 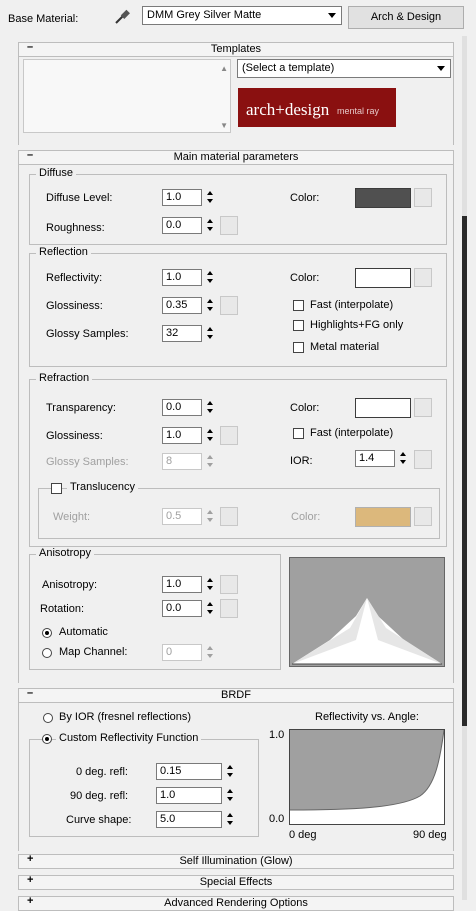 What do you see at coordinates (93, 652) in the screenshot?
I see `map-channel-label: Map Channel:` at bounding box center [93, 652].